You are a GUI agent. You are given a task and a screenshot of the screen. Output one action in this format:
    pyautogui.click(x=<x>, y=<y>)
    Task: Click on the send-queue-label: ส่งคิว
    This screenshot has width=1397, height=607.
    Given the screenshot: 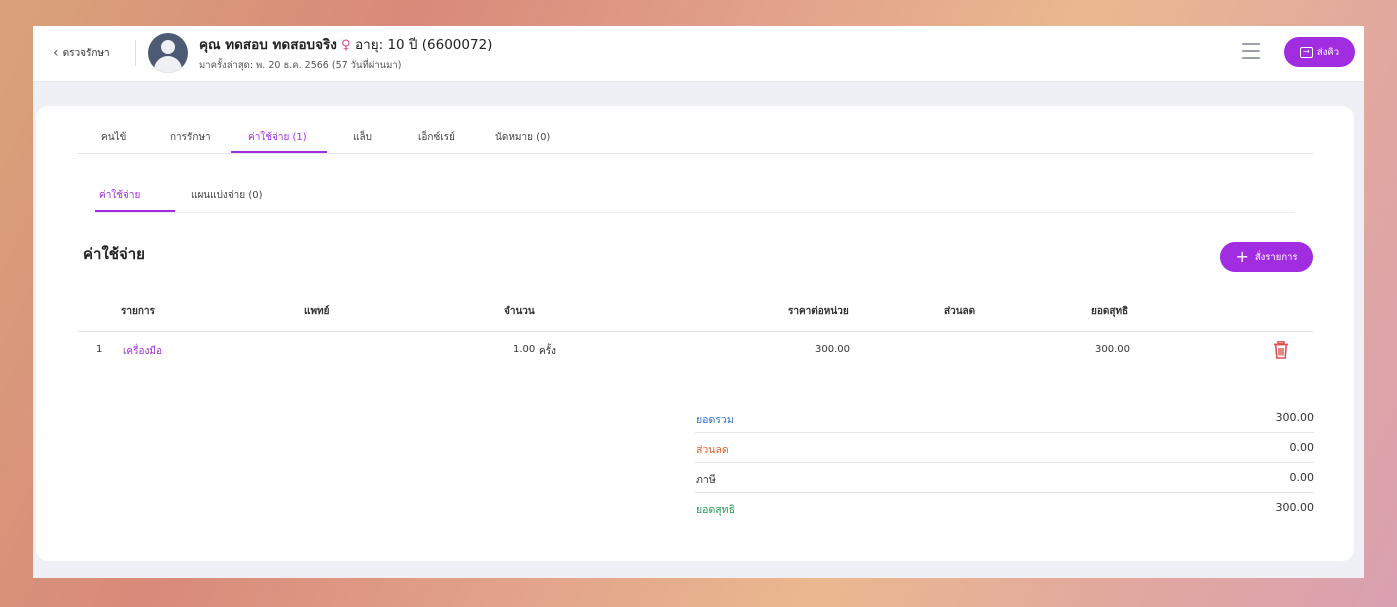 What is the action you would take?
    pyautogui.click(x=1328, y=52)
    